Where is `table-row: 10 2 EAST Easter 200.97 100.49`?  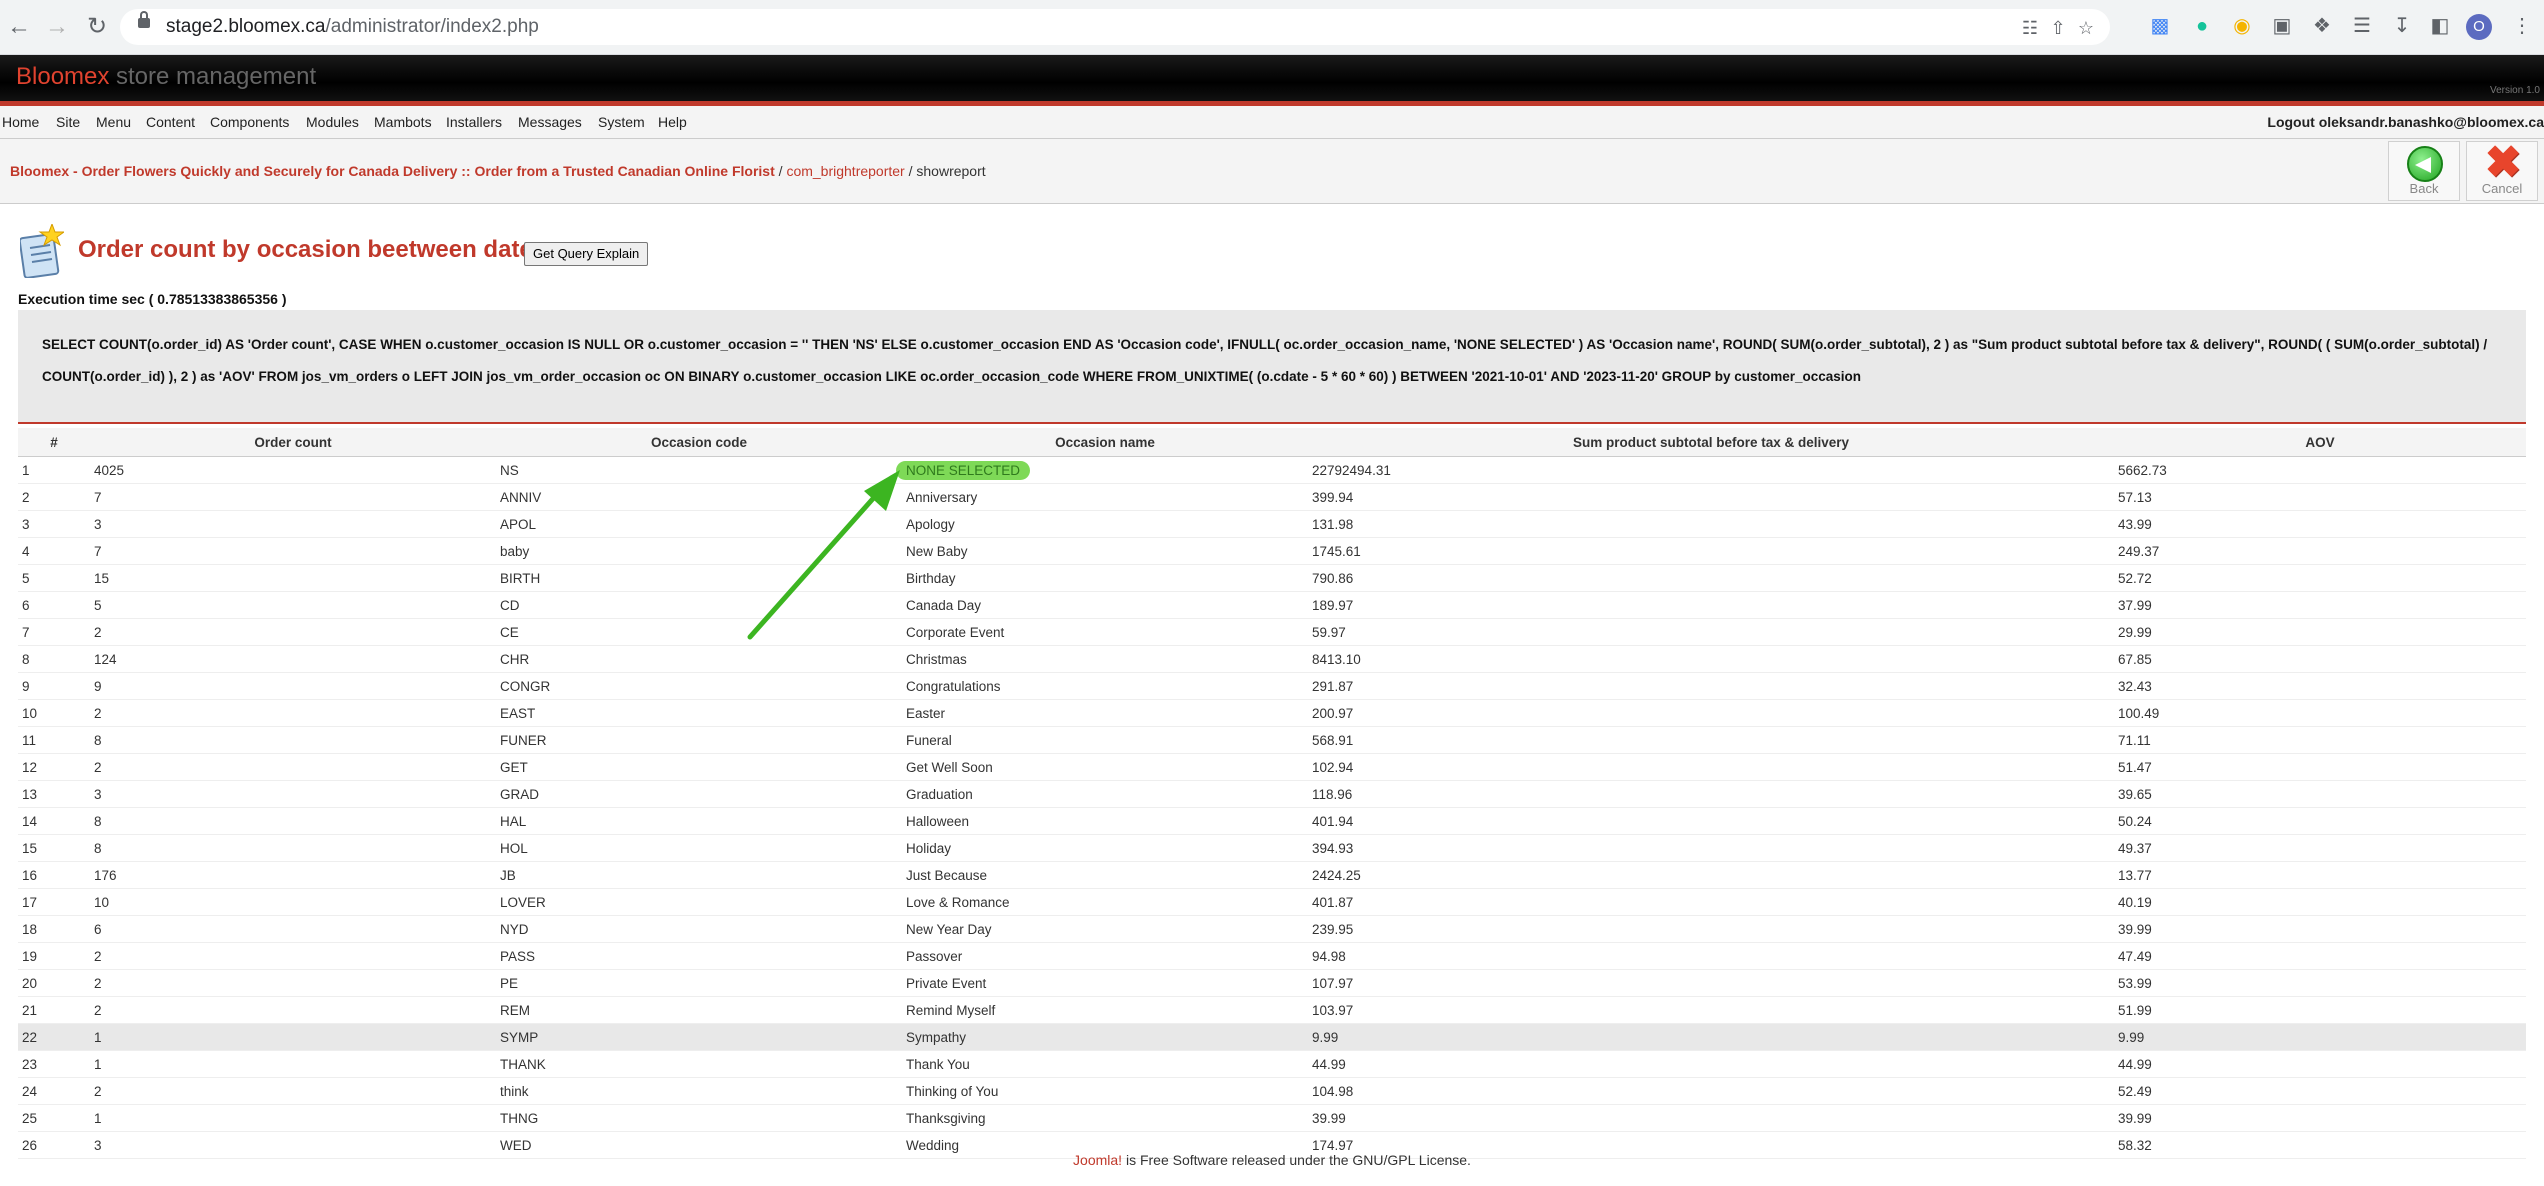
table-row: 10 2 EAST Easter 200.97 100.49 is located at coordinates (1272, 713).